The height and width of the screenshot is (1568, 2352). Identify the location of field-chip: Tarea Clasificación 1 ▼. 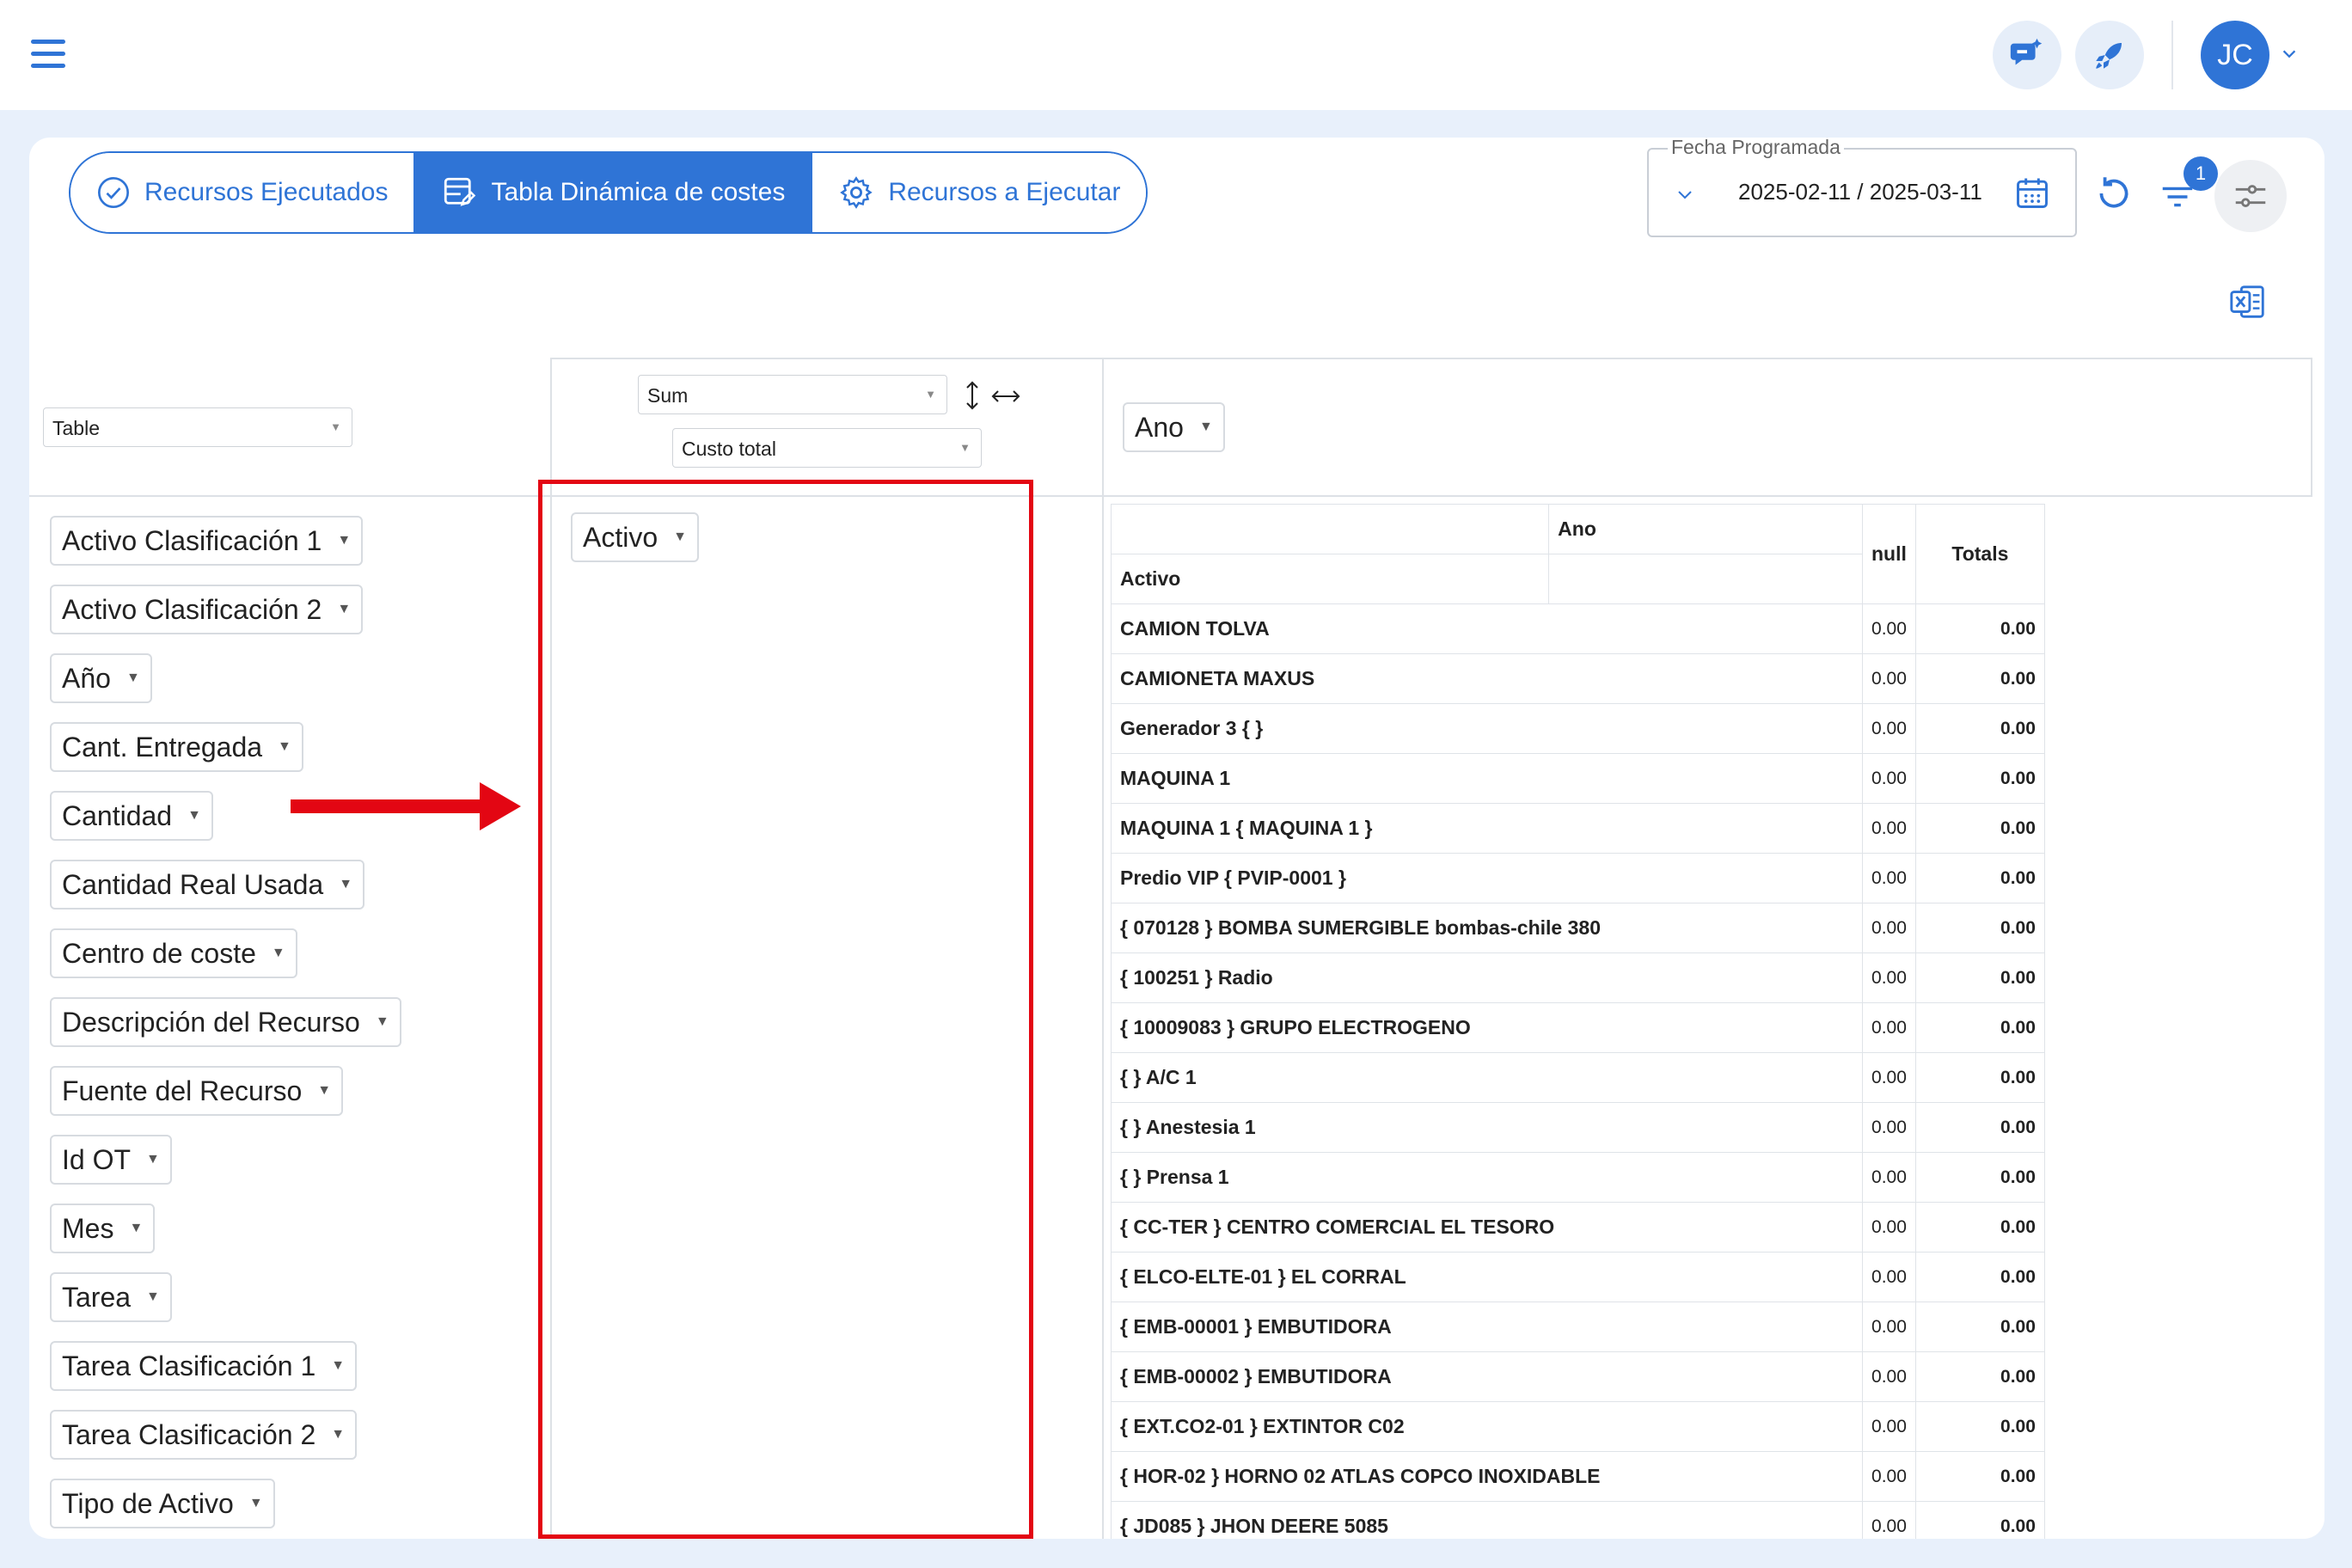
(204, 1366).